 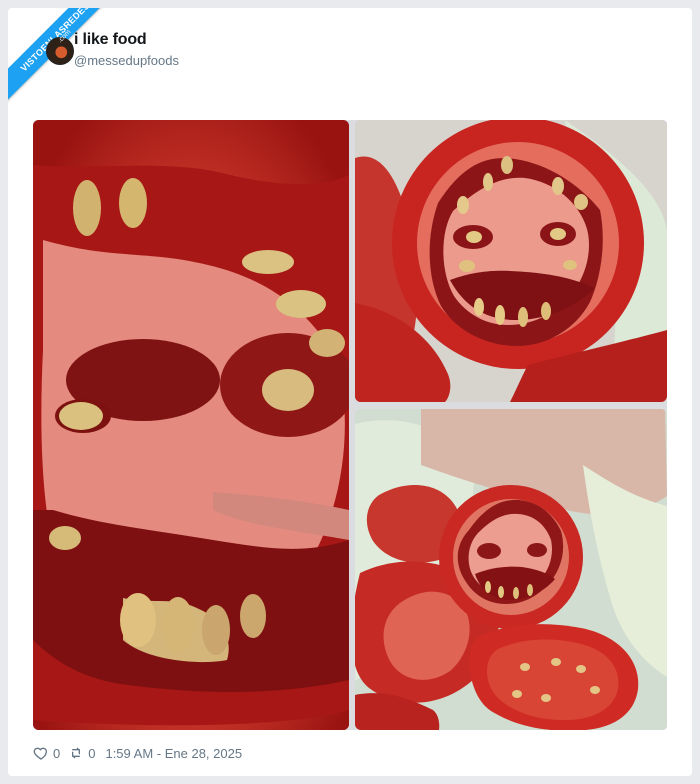 What do you see at coordinates (76, 753) in the screenshot?
I see `retweet-icon` at bounding box center [76, 753].